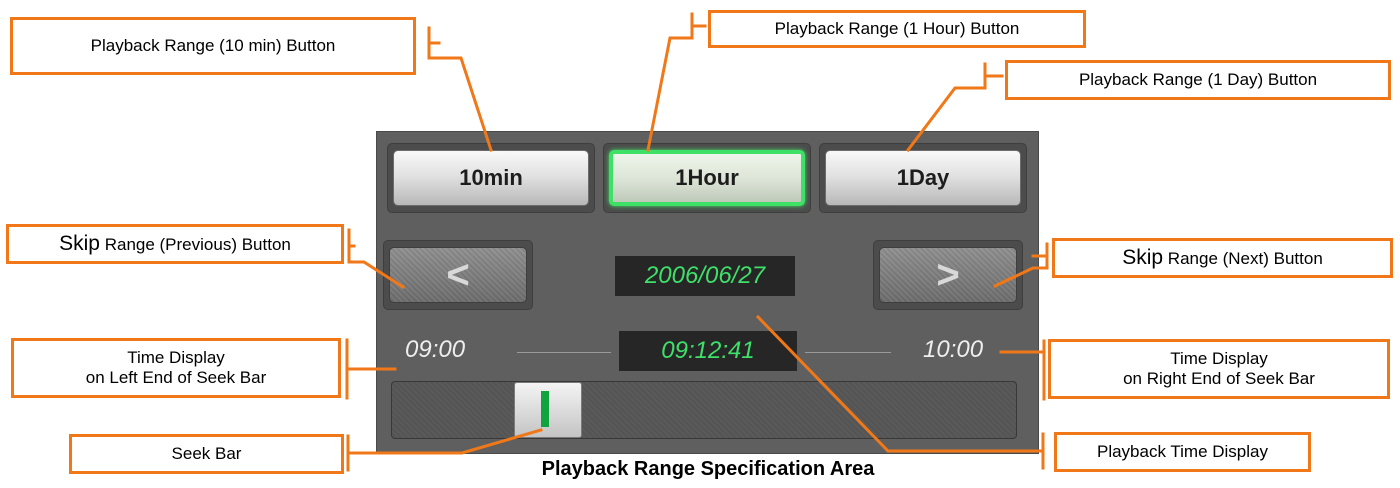 This screenshot has width=1400, height=488. I want to click on callout-skip-previous-text: Range (Previous) Button, so click(195, 245).